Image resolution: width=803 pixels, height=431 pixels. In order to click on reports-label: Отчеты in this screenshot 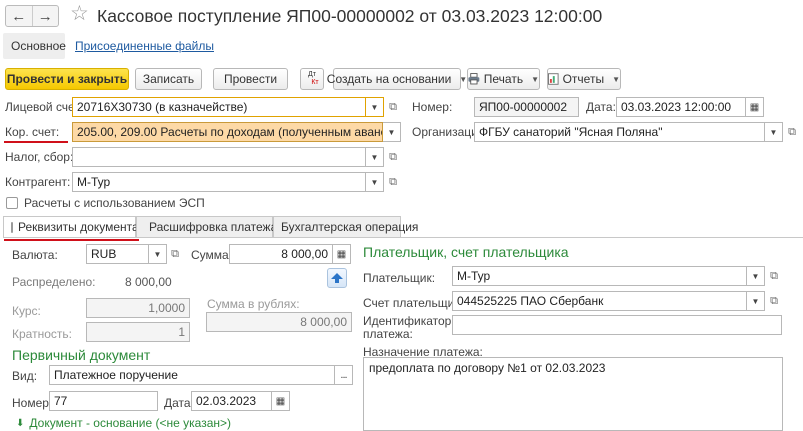, I will do `click(583, 79)`.